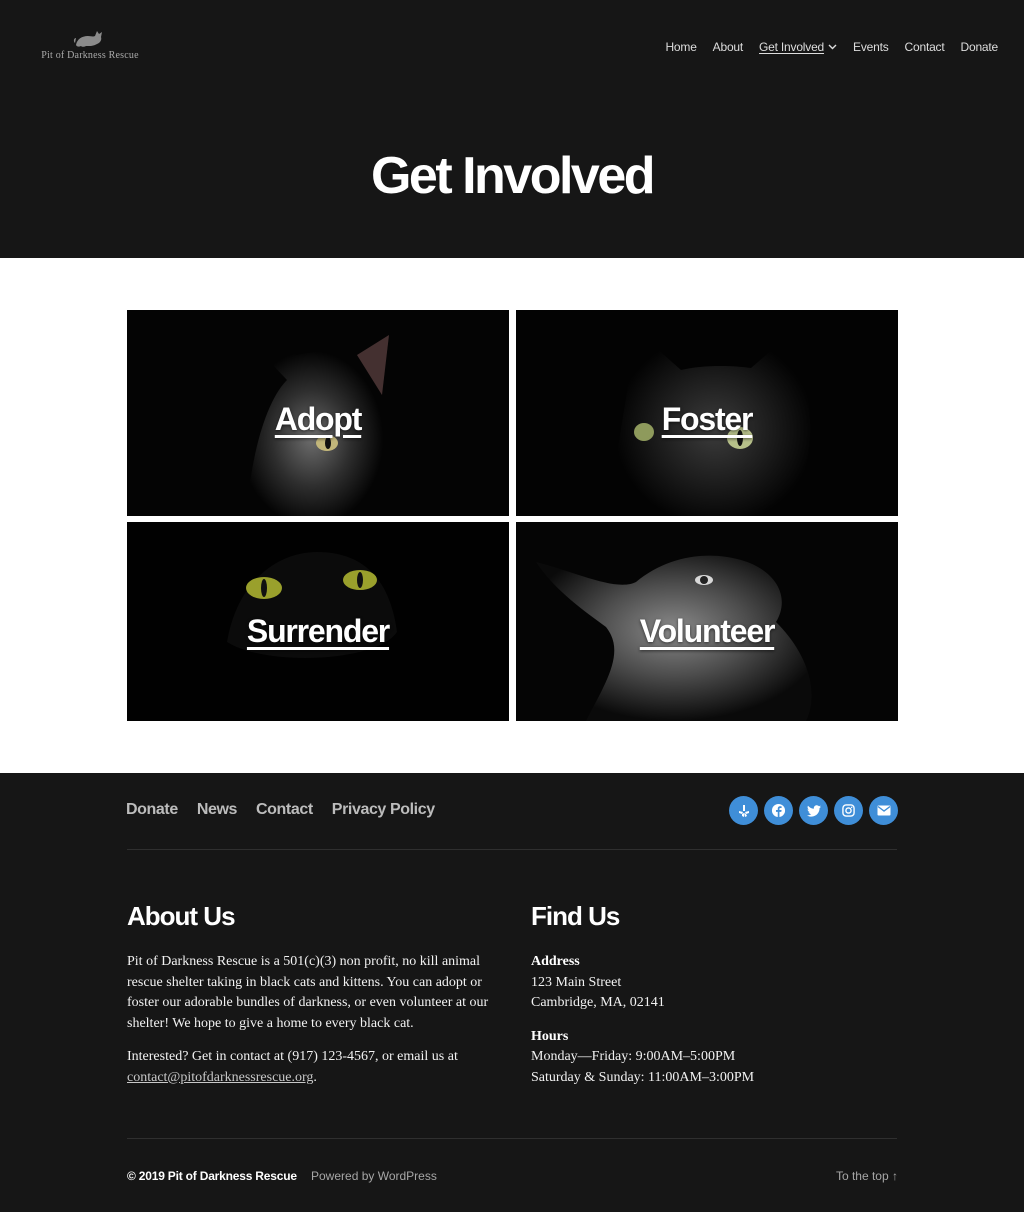 The height and width of the screenshot is (1212, 1024). Describe the element at coordinates (90, 55) in the screenshot. I see `site-name: Pit of Darkness Rescue` at that location.